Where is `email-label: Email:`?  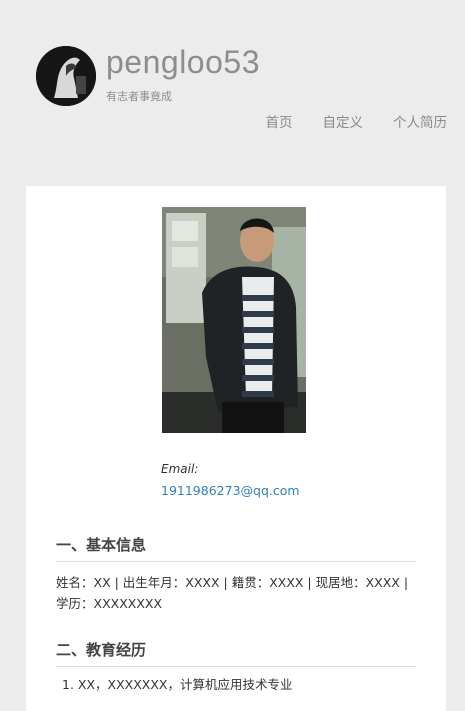 email-label: Email: is located at coordinates (180, 469).